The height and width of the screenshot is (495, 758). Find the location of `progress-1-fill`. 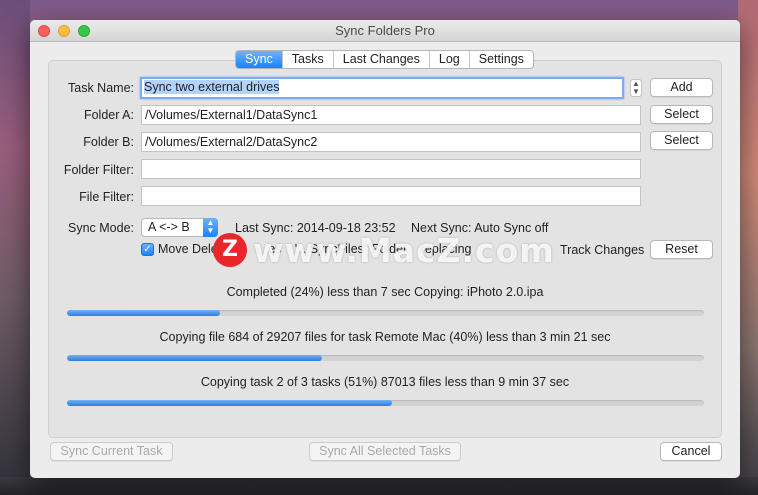

progress-1-fill is located at coordinates (143, 313).